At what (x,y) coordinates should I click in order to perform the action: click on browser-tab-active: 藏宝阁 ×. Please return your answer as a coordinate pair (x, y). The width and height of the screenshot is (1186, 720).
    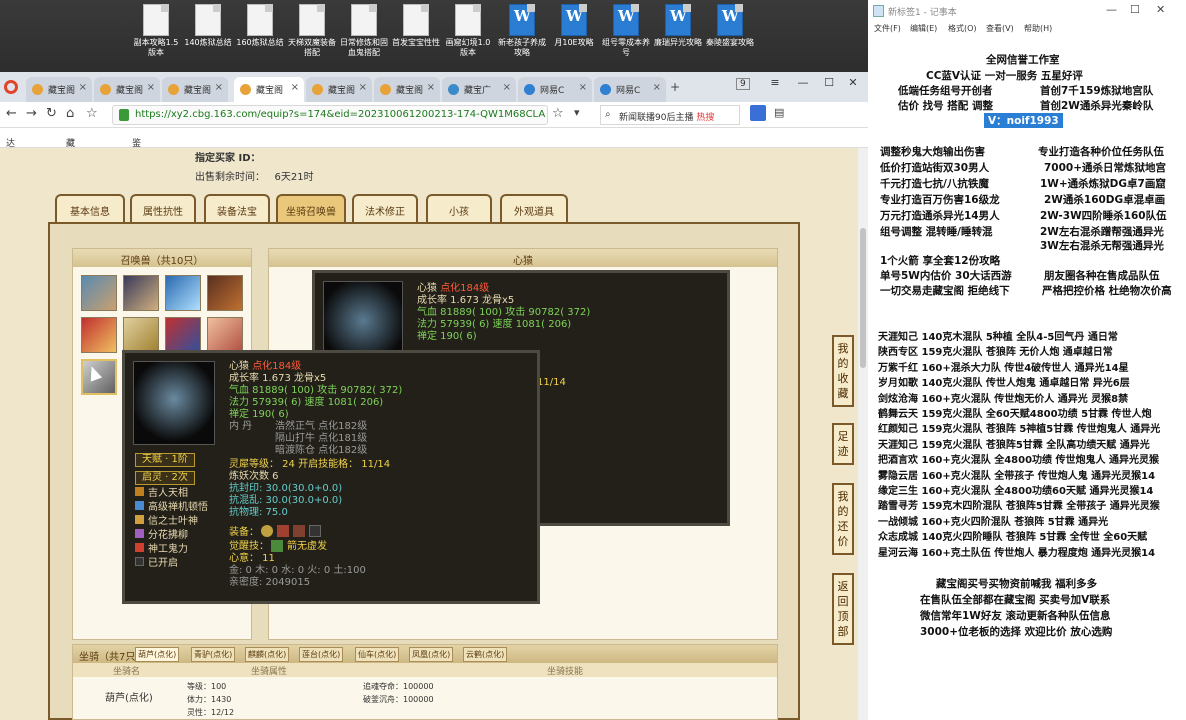
    Looking at the image, I should click on (269, 89).